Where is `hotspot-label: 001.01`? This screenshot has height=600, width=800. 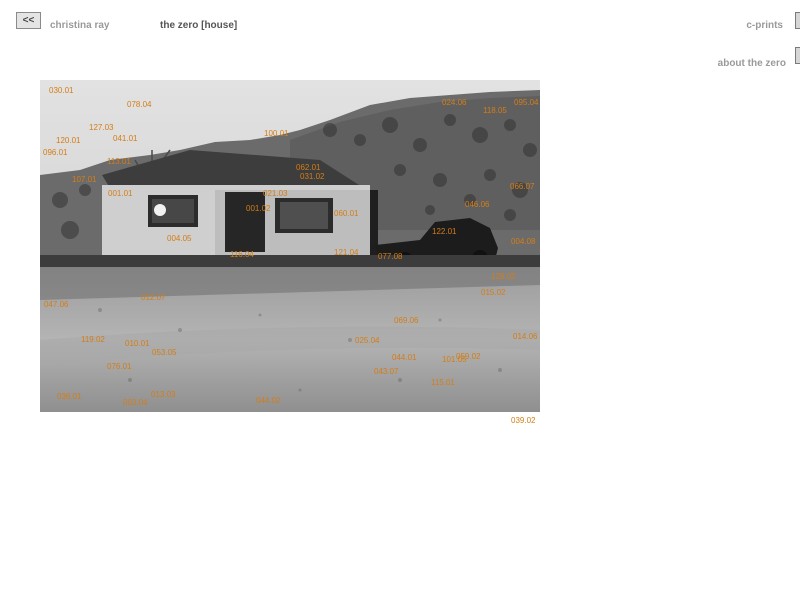
hotspot-label: 001.01 is located at coordinates (120, 194).